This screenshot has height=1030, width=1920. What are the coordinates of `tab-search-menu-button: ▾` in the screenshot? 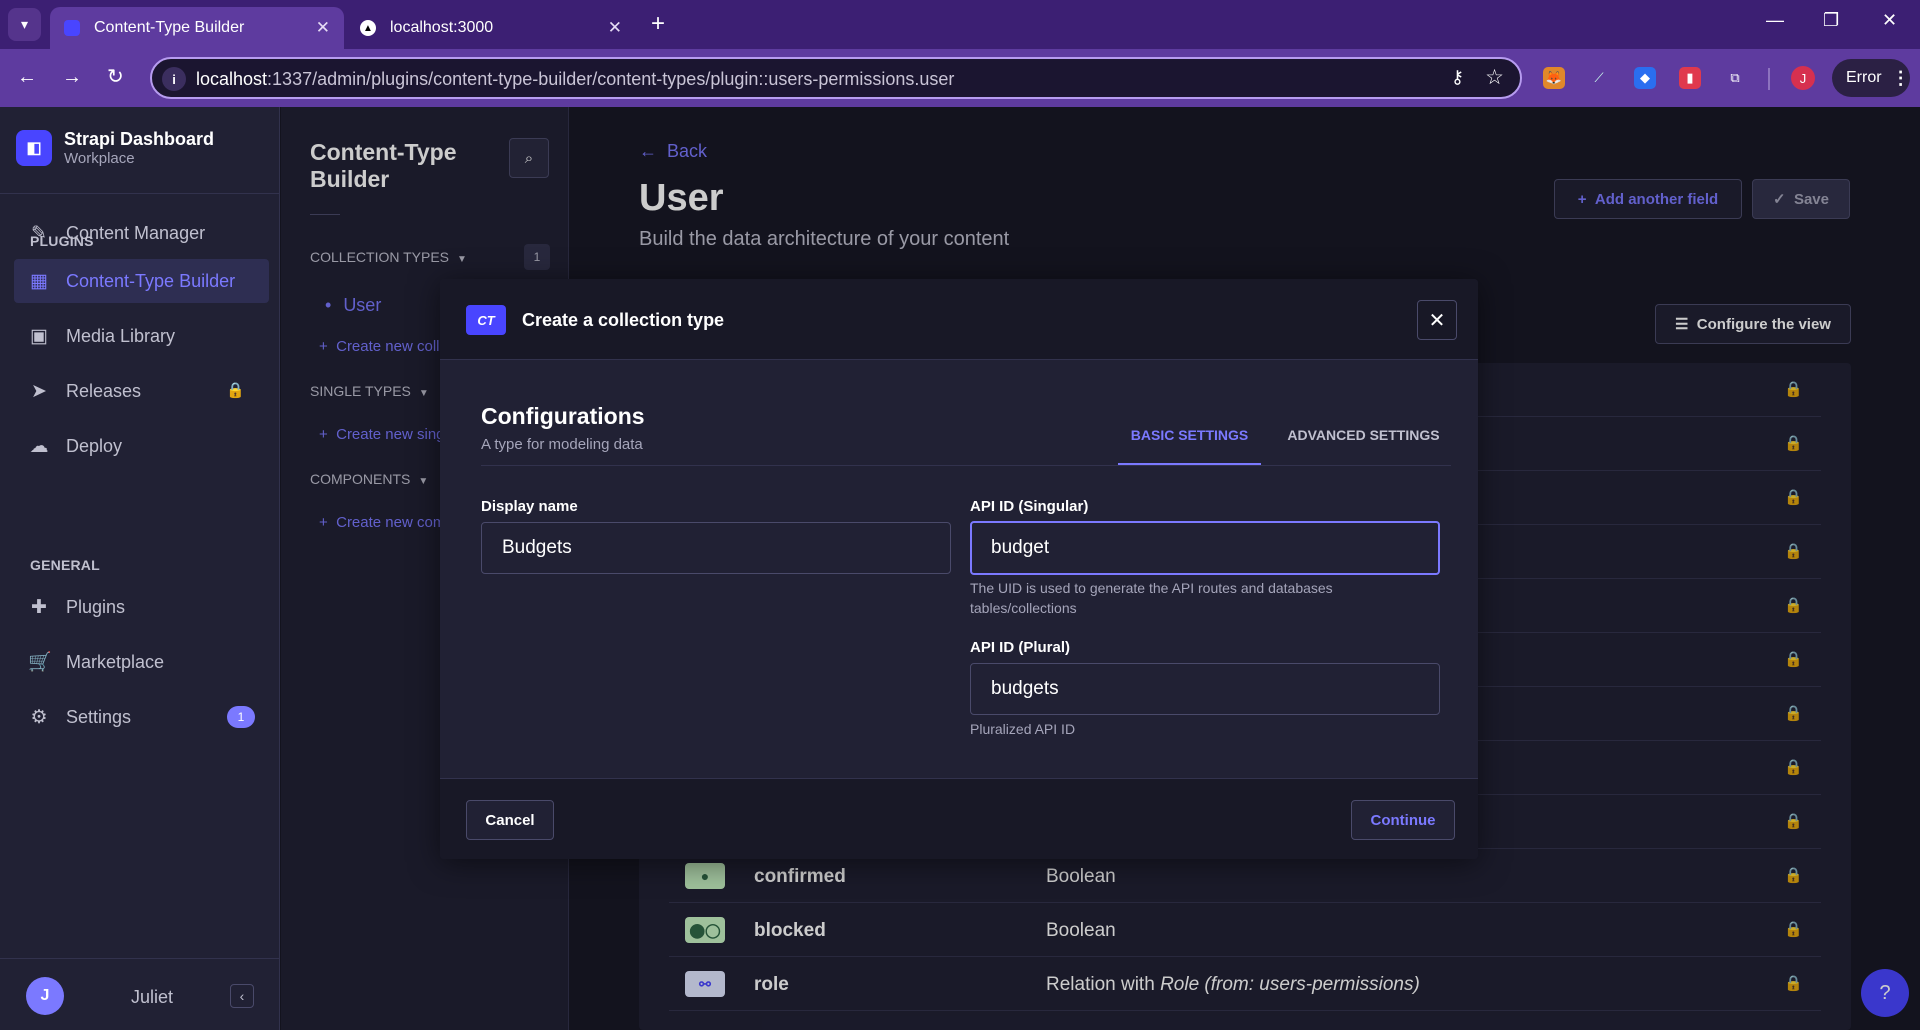 It's located at (24, 24).